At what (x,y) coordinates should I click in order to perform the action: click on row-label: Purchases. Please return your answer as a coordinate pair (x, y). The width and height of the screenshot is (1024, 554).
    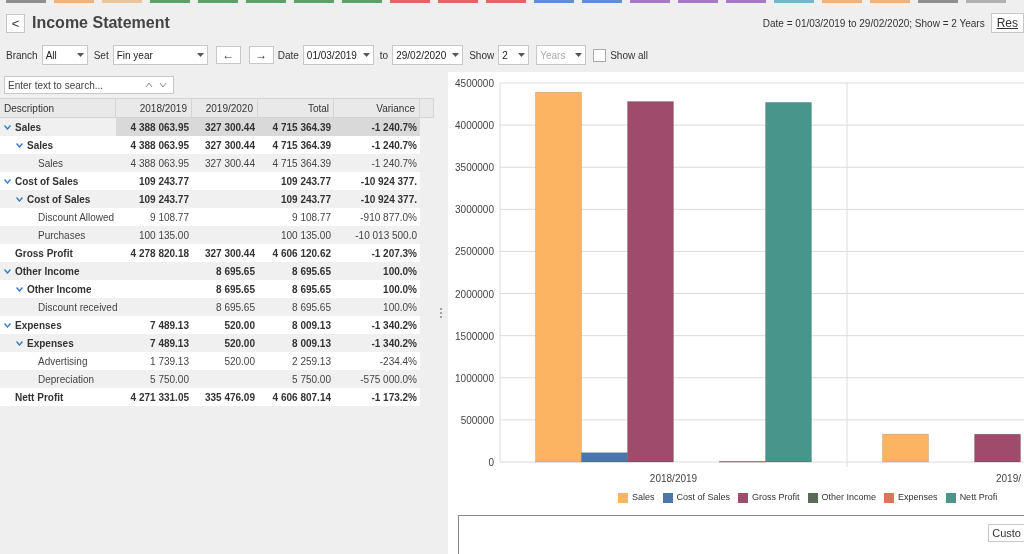
    Looking at the image, I should click on (62, 235).